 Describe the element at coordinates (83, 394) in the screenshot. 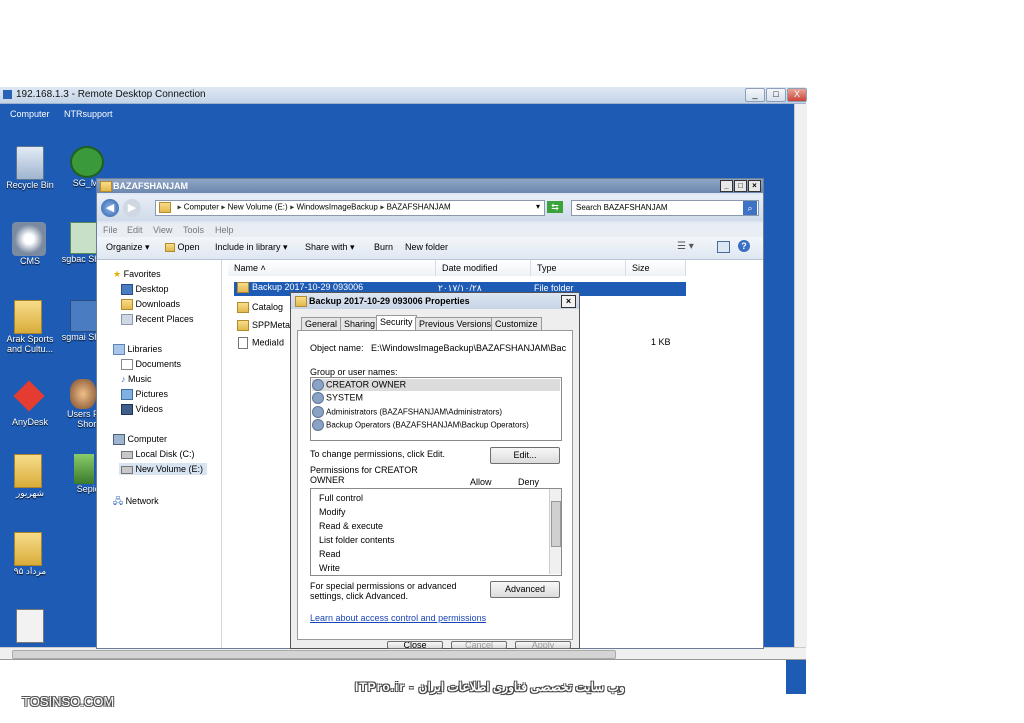

I see `users-icon` at that location.